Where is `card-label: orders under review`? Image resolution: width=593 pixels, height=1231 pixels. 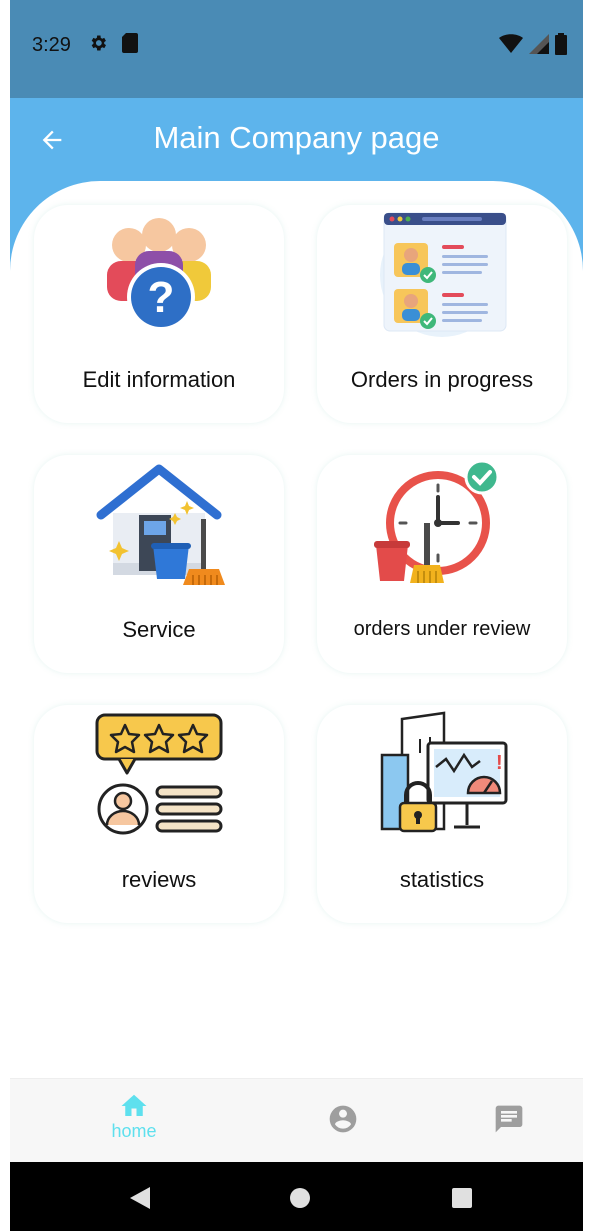
card-label: orders under review is located at coordinates (442, 629).